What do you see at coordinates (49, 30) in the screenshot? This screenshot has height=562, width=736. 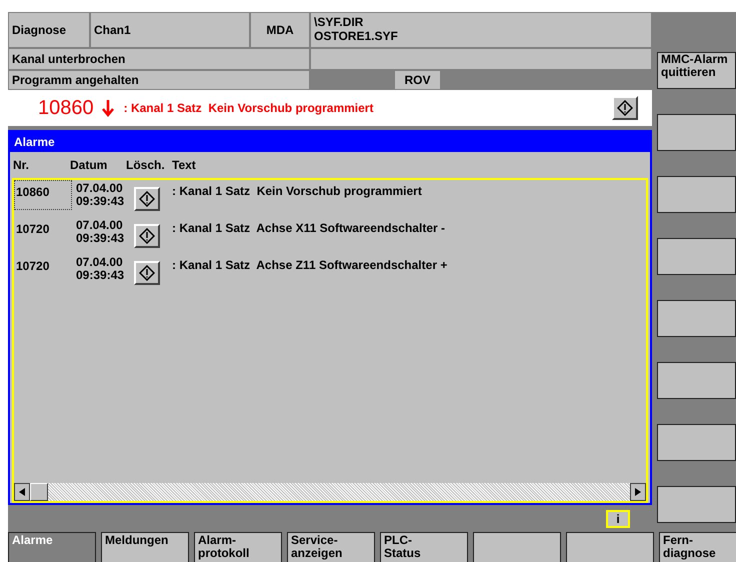 I see `area-label: Diagnose` at bounding box center [49, 30].